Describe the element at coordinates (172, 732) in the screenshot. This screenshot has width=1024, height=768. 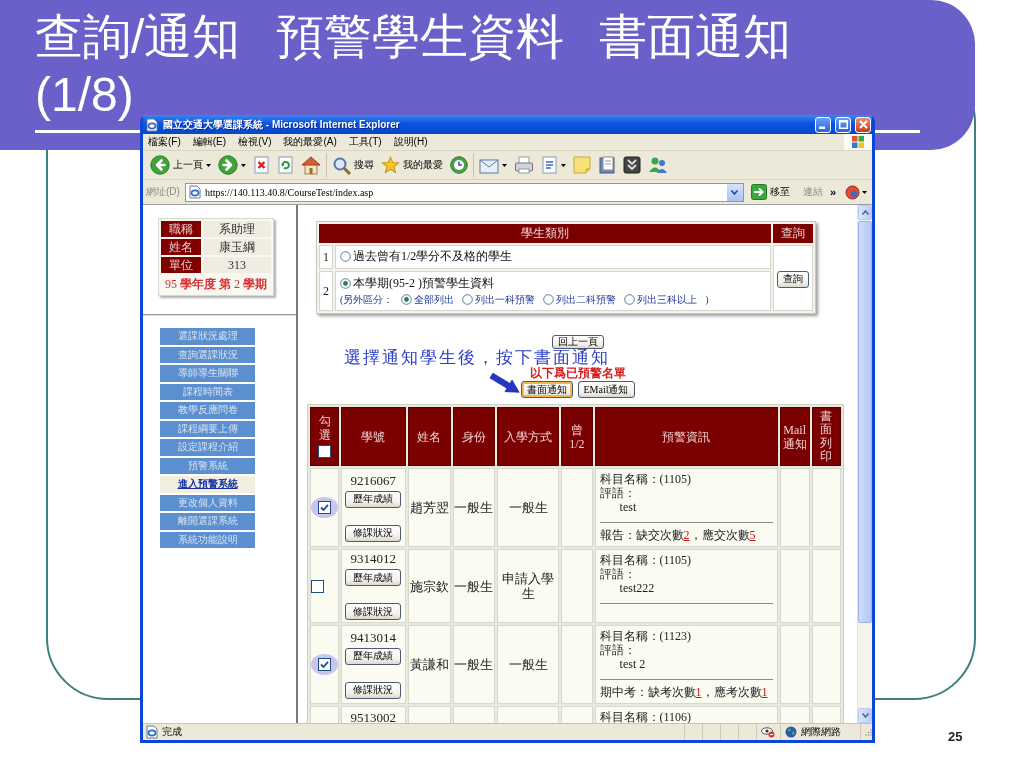
I see `status-text: 完成` at that location.